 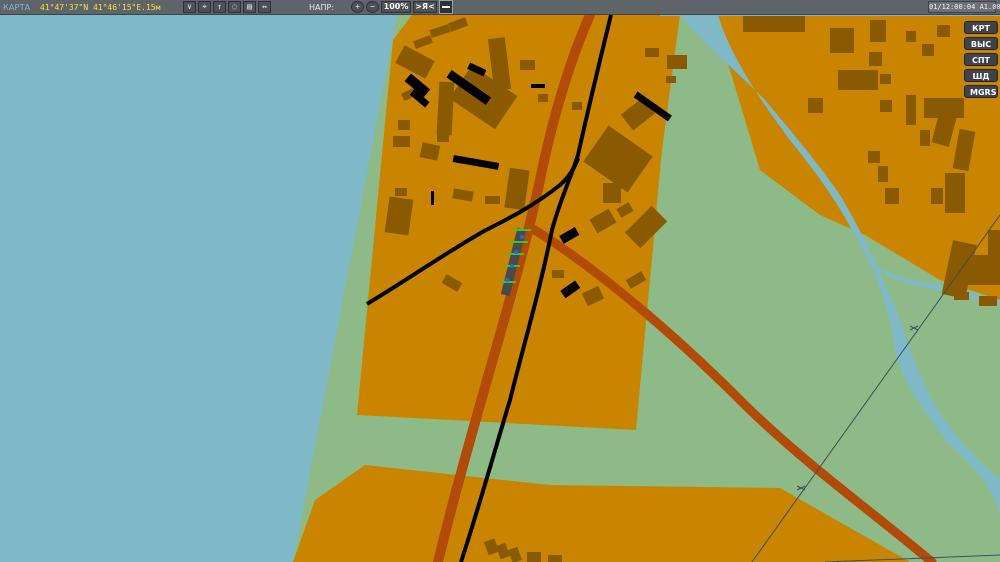 I want to click on center-on-me-button: >Я<, so click(x=425, y=7).